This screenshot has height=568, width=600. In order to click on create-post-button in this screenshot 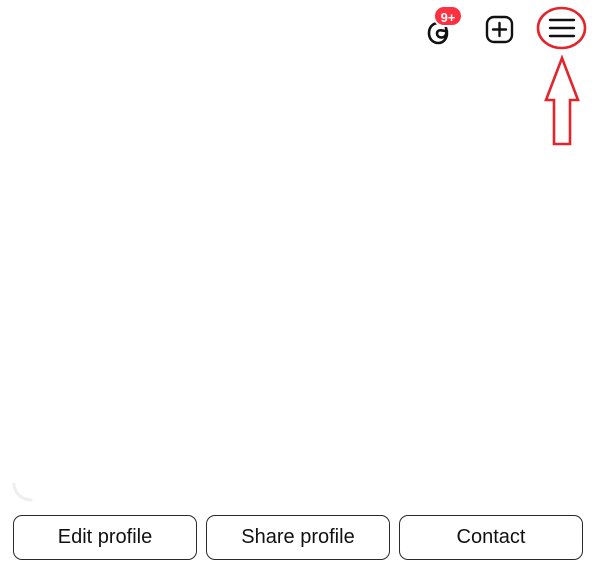, I will do `click(500, 29)`.